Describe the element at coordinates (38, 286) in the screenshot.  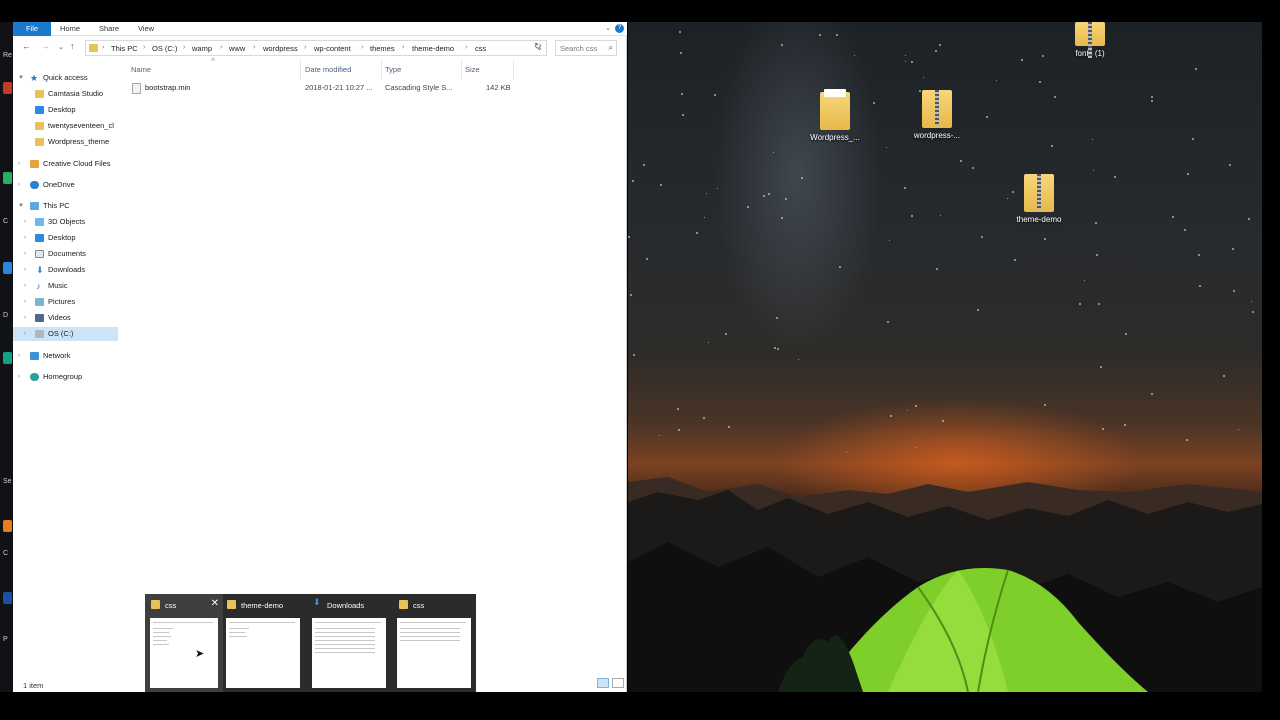
I see `music-icon: ♪` at that location.